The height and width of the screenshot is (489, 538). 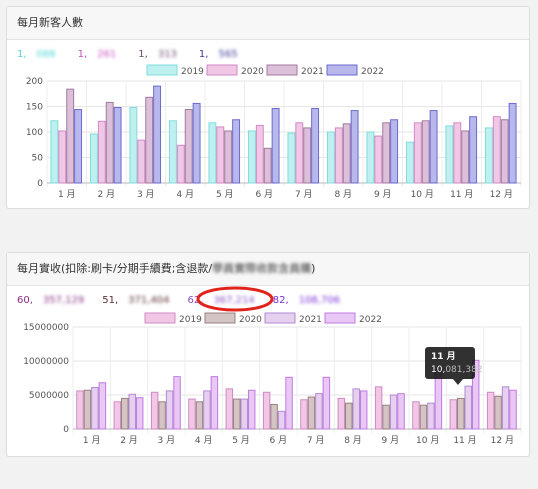 I want to click on x-tick-label: 2 月, so click(x=129, y=440).